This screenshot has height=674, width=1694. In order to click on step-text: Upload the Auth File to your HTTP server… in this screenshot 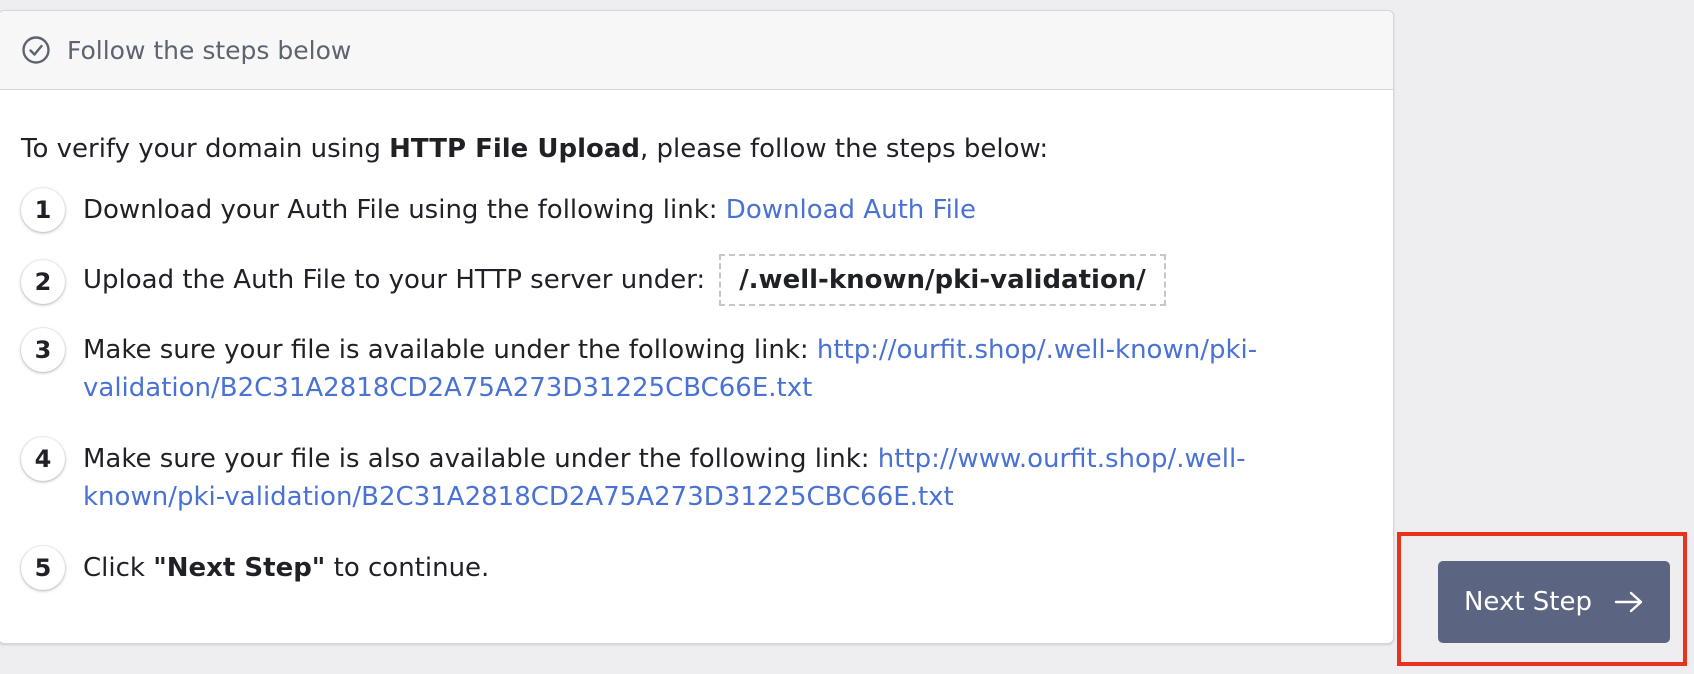, I will do `click(624, 280)`.